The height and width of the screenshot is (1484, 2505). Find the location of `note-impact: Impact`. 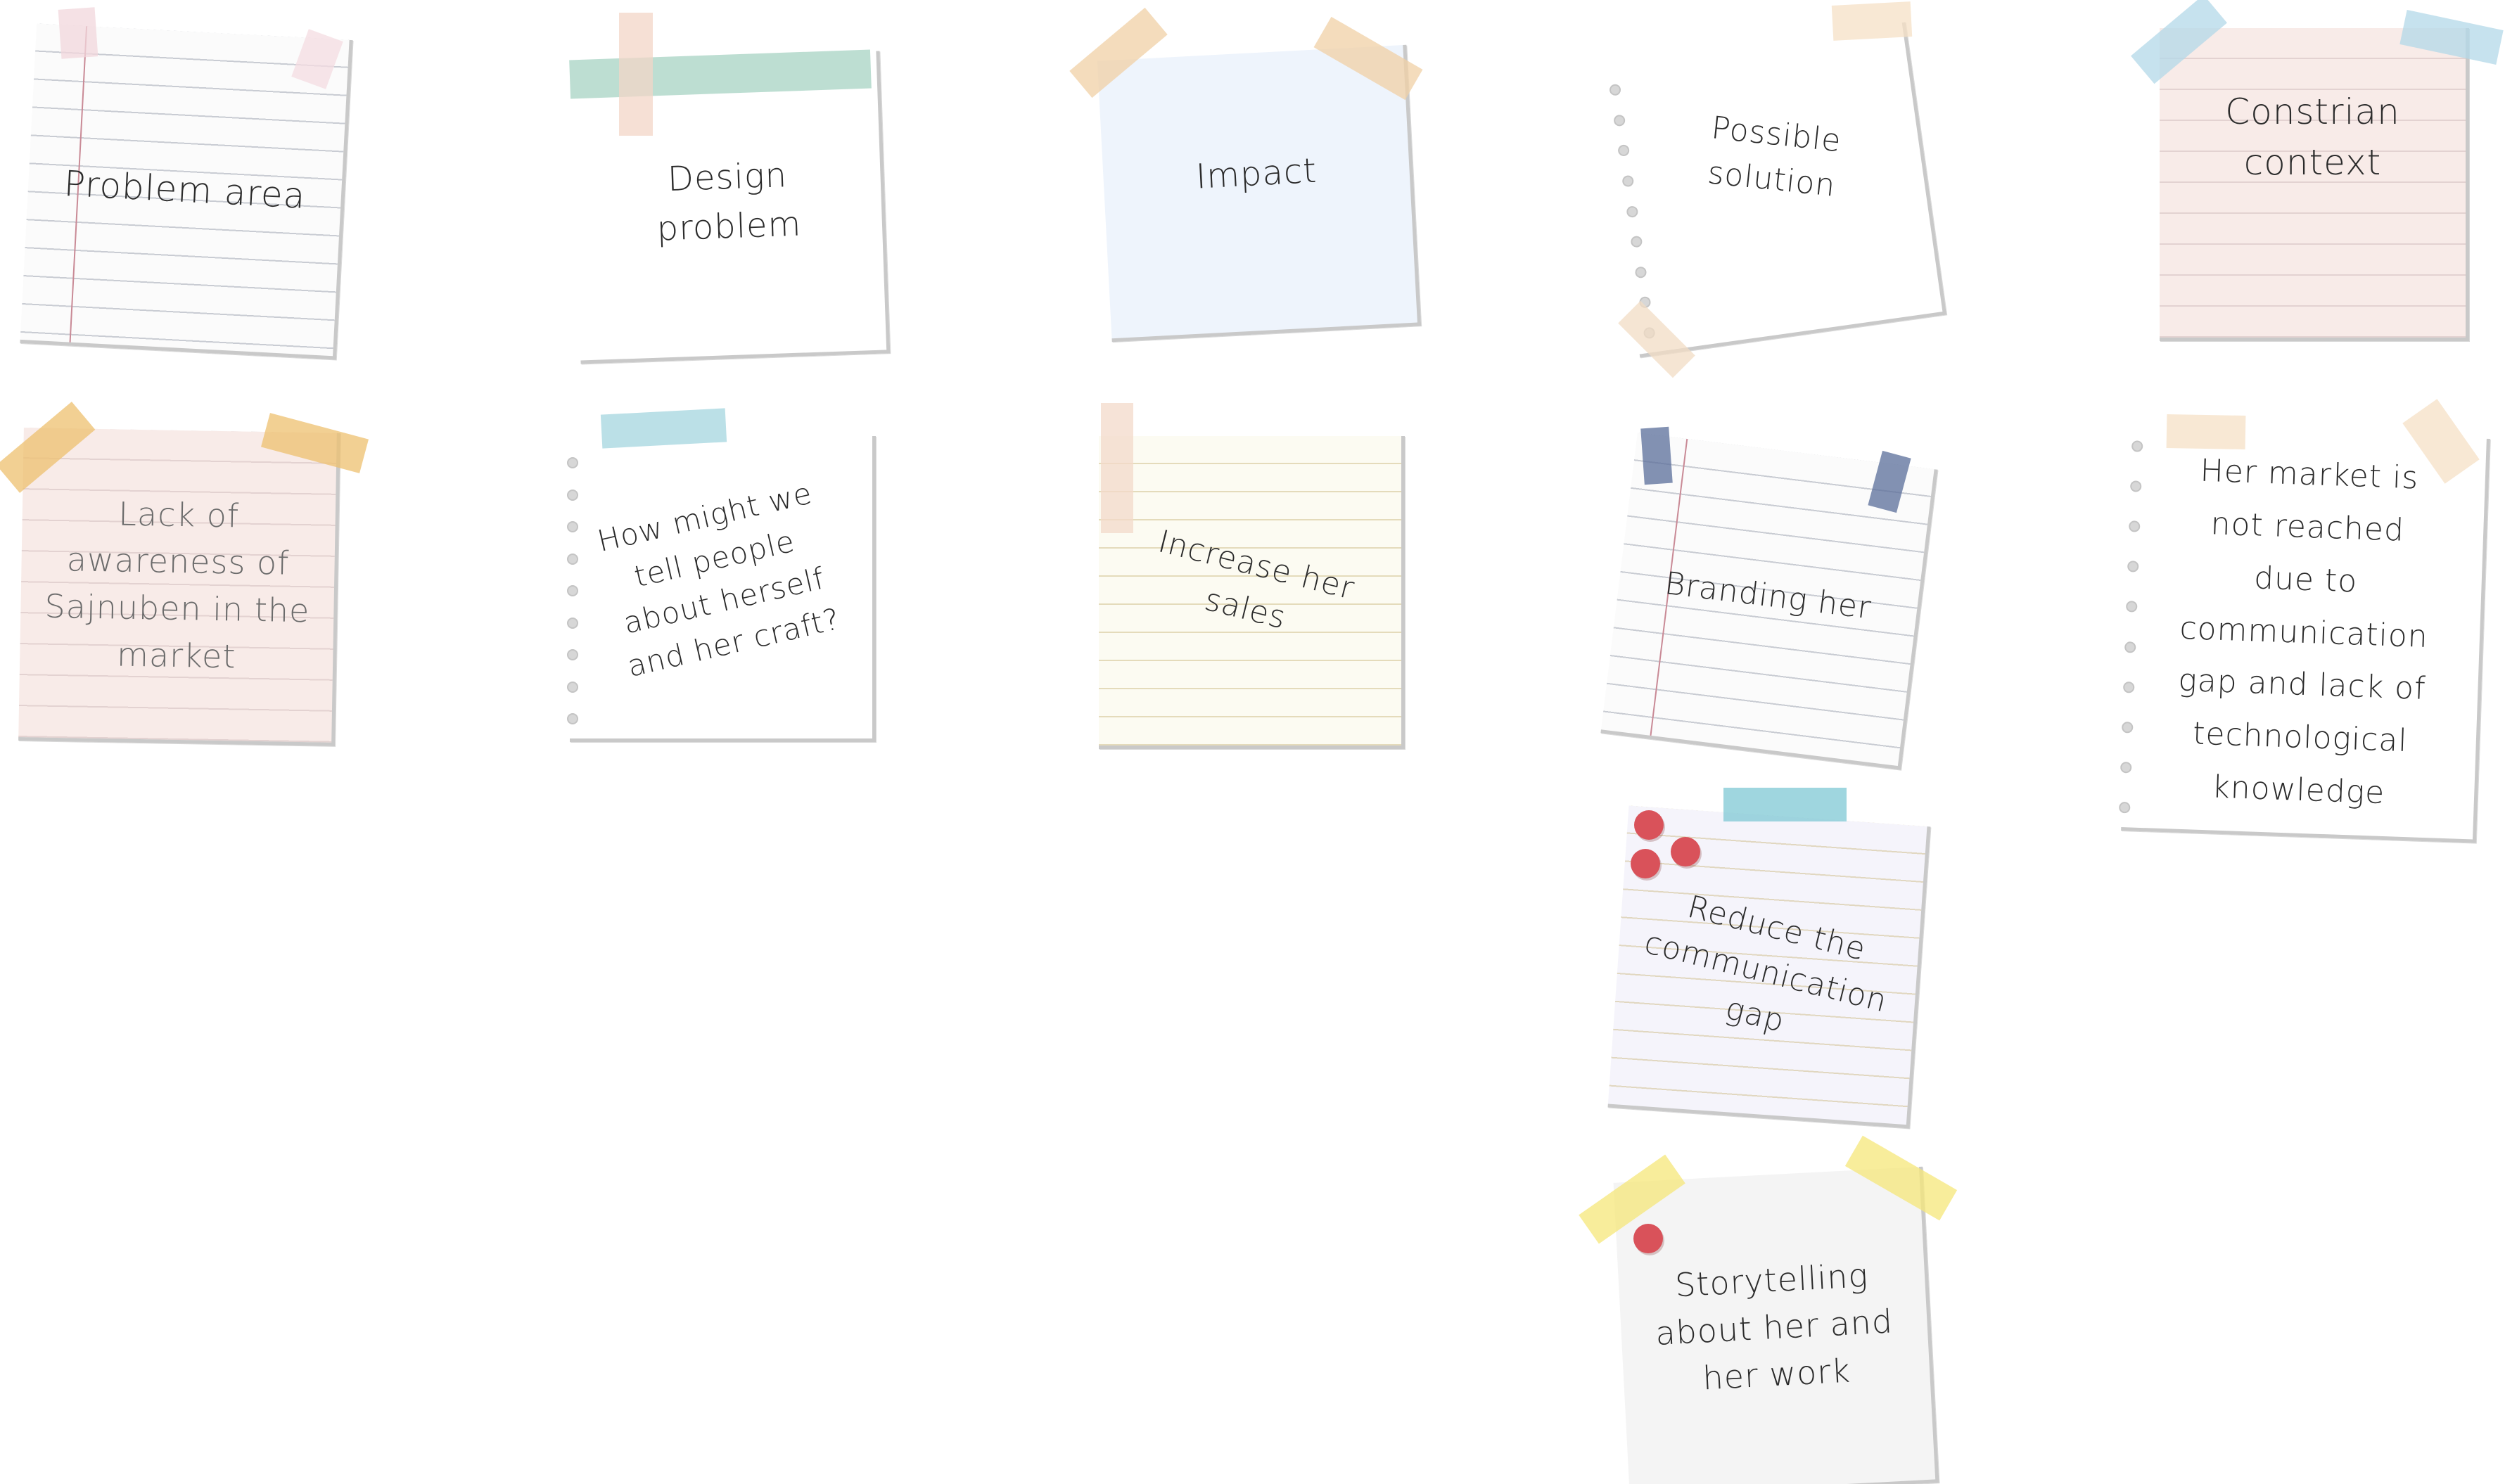

note-impact: Impact is located at coordinates (1259, 194).